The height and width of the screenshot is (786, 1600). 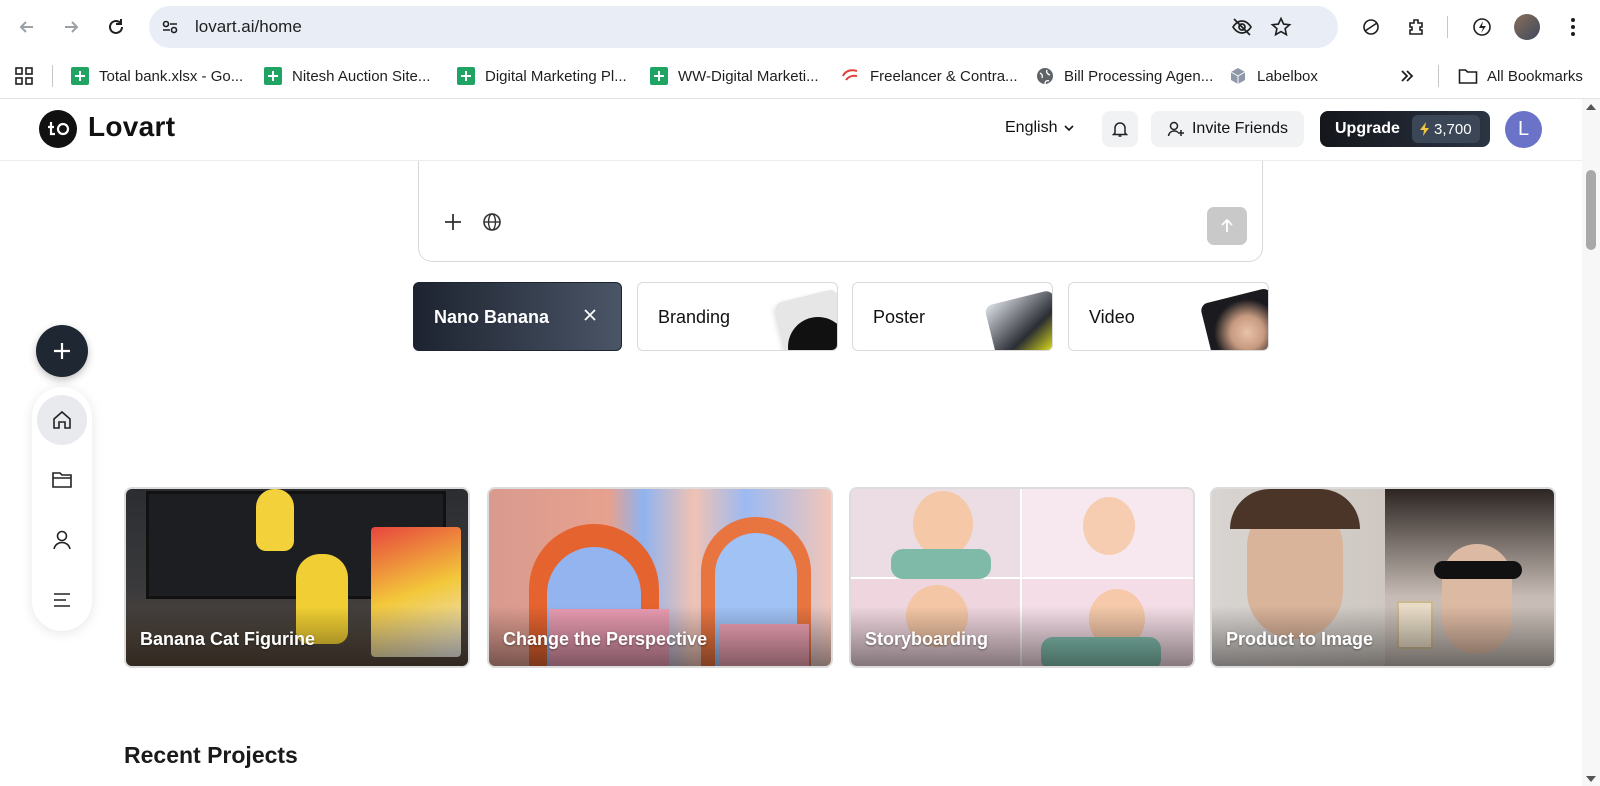 I want to click on rail-menu, so click(x=62, y=600).